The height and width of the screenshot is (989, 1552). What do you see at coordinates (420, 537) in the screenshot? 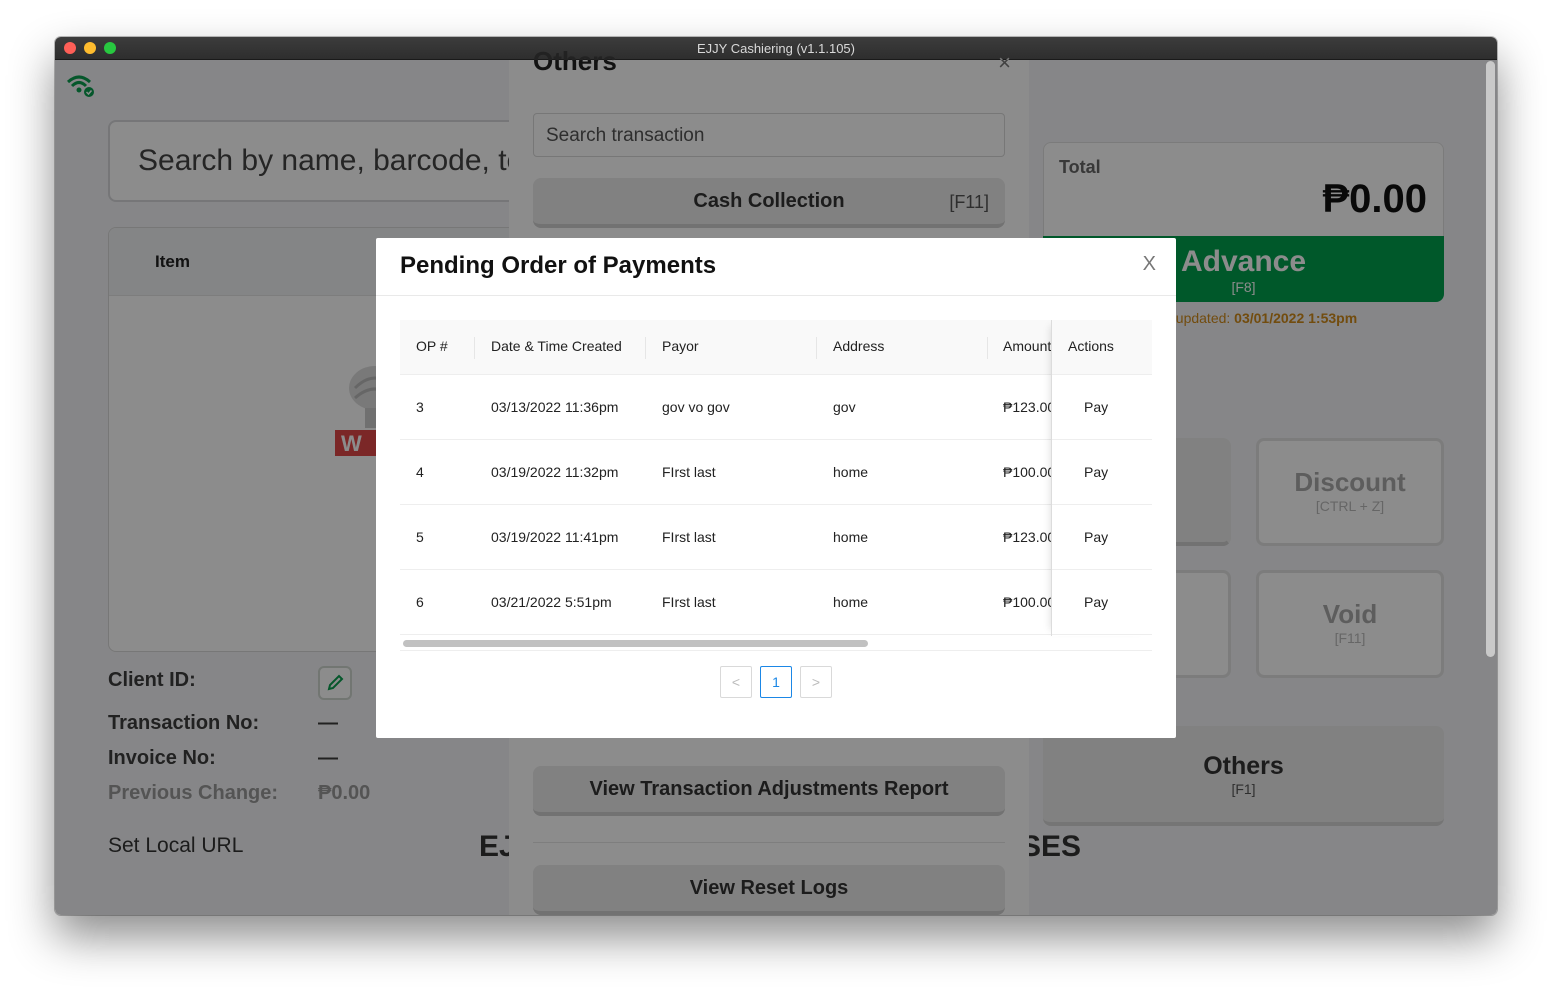
I see `op-number: 5` at bounding box center [420, 537].